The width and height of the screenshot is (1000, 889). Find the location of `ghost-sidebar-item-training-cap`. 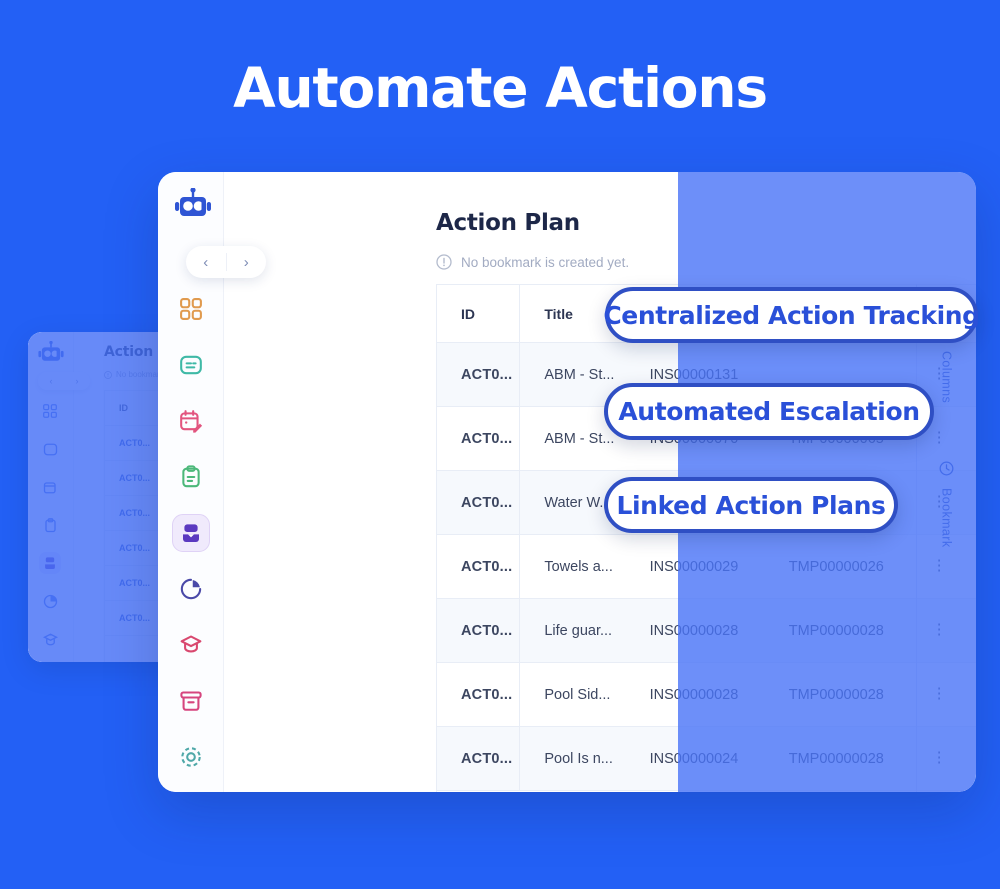

ghost-sidebar-item-training-cap is located at coordinates (50, 639).